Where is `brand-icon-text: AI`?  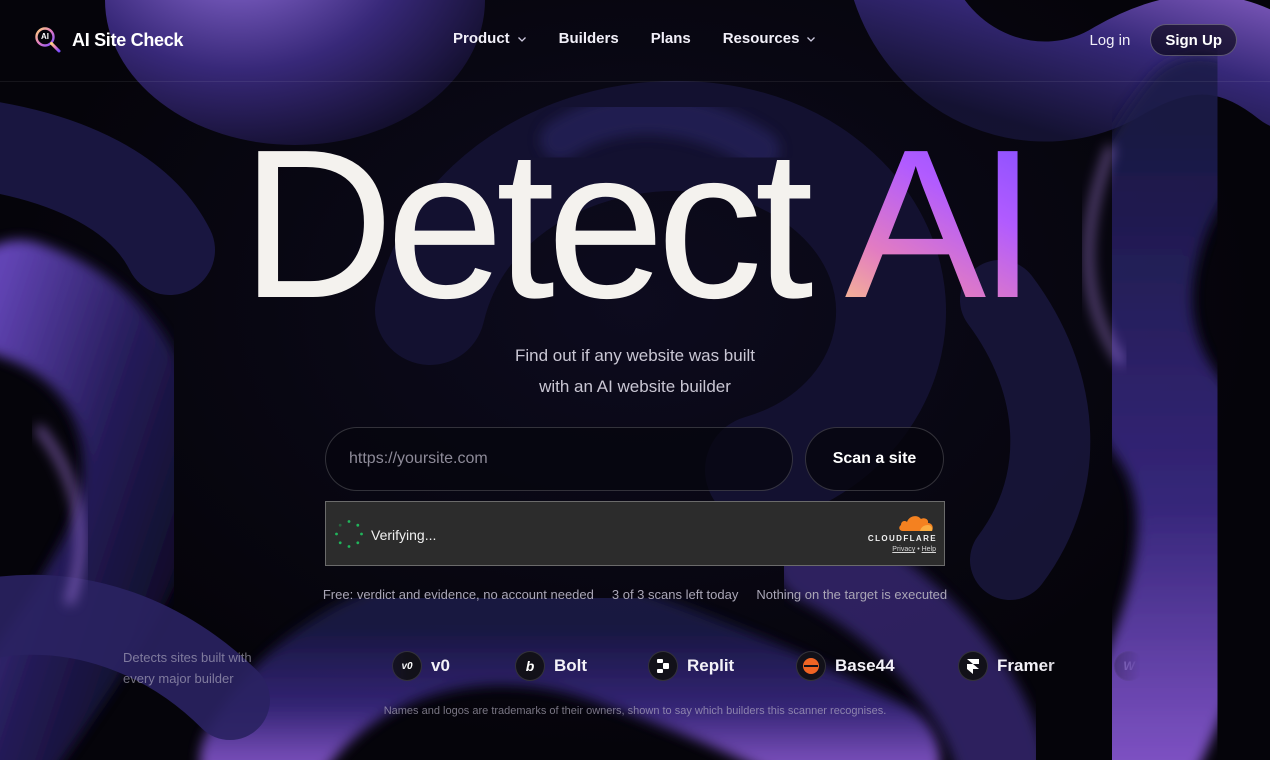 brand-icon-text: AI is located at coordinates (45, 36).